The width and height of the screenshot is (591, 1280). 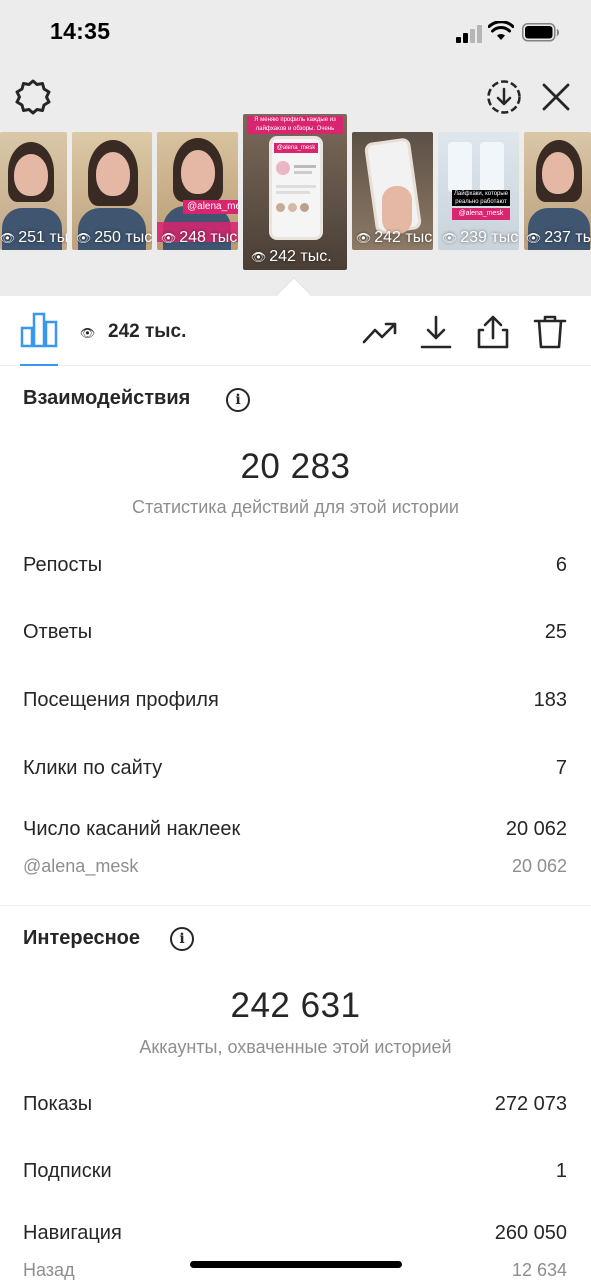 I want to click on stat-value-impressions: 272 073, so click(x=530, y=1104).